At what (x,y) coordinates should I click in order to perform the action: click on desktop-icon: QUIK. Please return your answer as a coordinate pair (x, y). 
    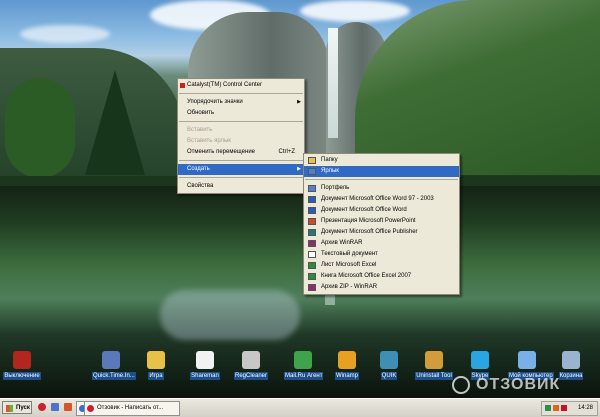
    Looking at the image, I should click on (389, 365).